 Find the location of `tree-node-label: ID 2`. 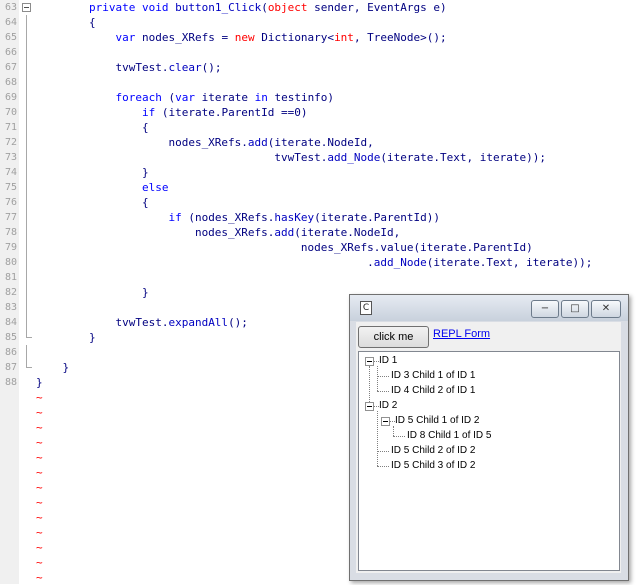

tree-node-label: ID 2 is located at coordinates (388, 406).